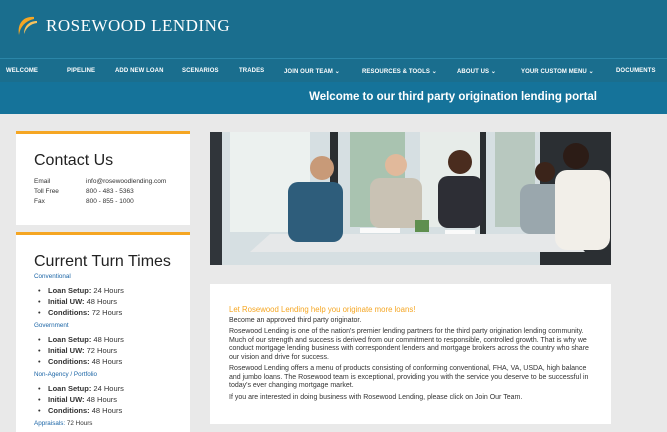 The width and height of the screenshot is (667, 432). Describe the element at coordinates (476, 71) in the screenshot. I see `nav-about-us: ABOUT US ⌄` at that location.